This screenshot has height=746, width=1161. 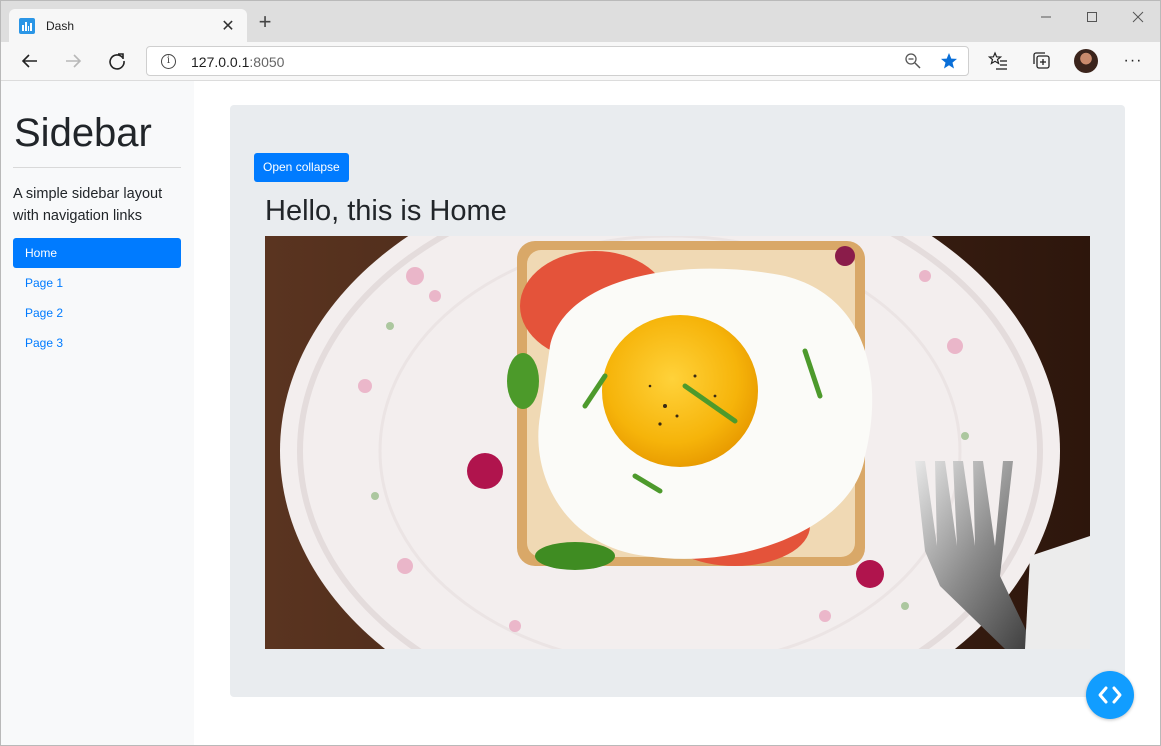 I want to click on maximize-button, so click(x=1092, y=17).